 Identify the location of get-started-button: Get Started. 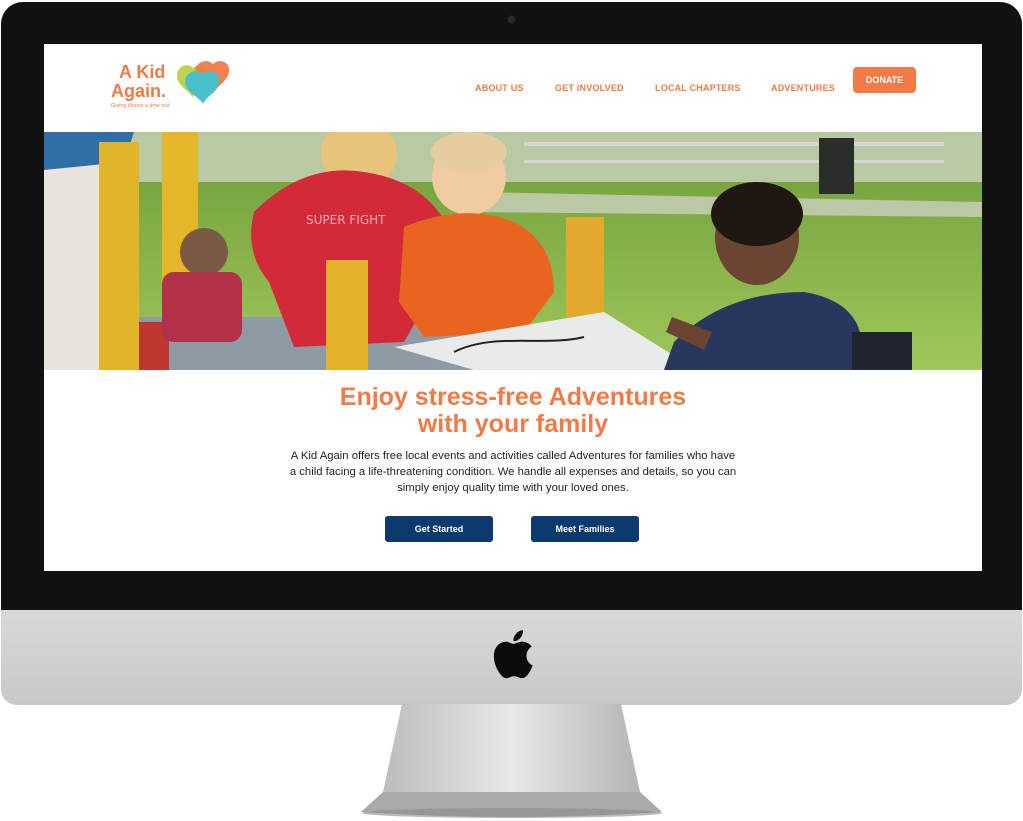
(439, 529).